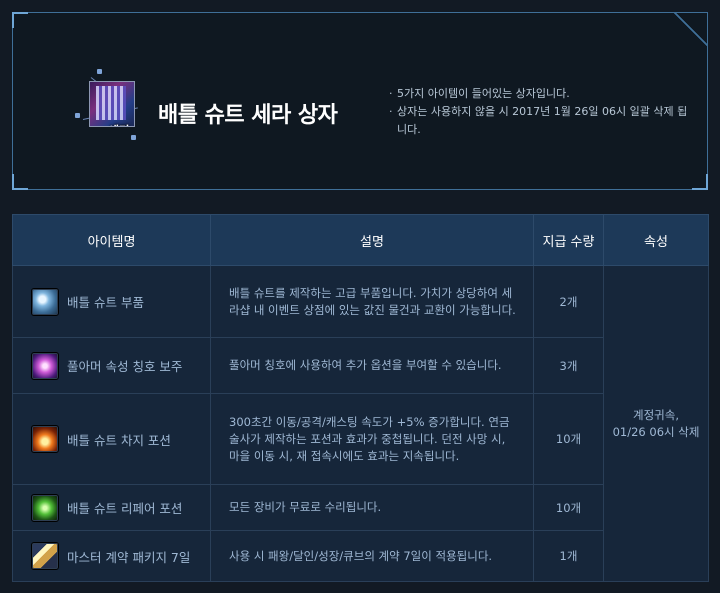 This screenshot has width=720, height=593. What do you see at coordinates (372, 365) in the screenshot?
I see `item-desc: 풀아머 칭호에 사용하여 추가 옵션을 부여할 수 있습니다.` at bounding box center [372, 365].